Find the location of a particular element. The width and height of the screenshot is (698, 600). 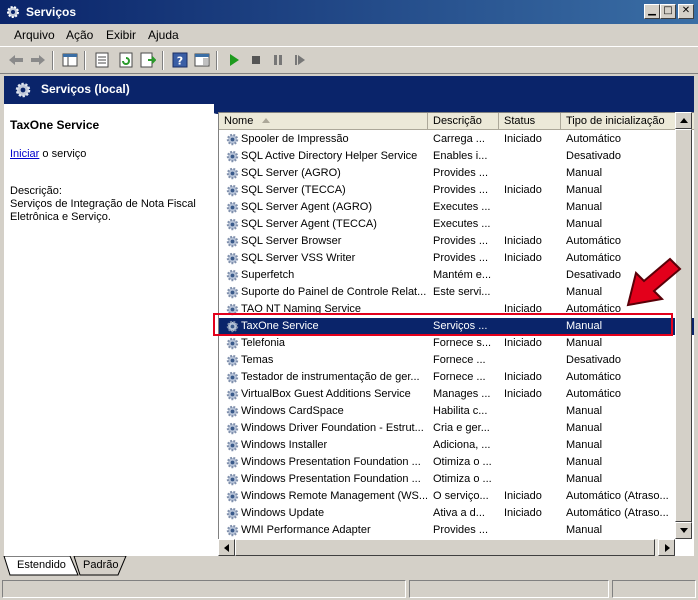

start-service-link: Iniciar is located at coordinates (24, 154).